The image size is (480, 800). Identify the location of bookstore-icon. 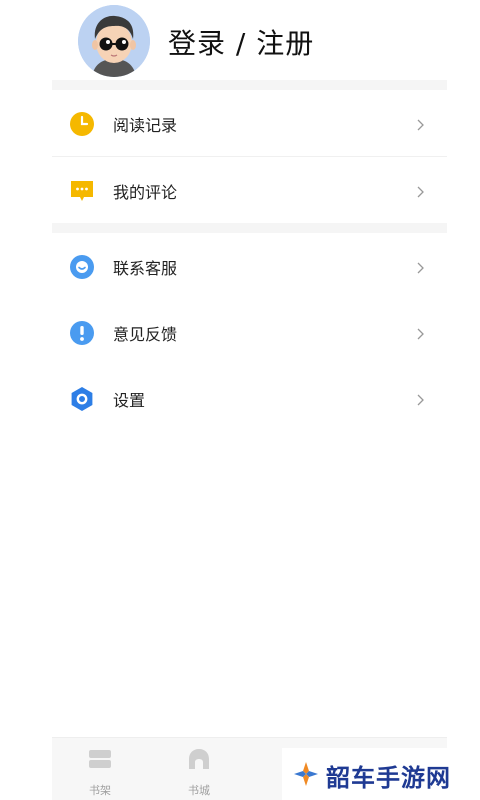
(199, 759).